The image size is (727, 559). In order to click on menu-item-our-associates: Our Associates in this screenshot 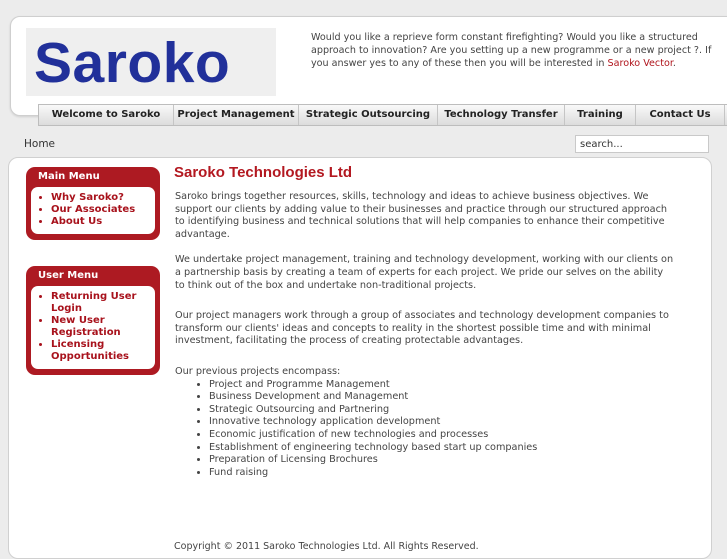, I will do `click(102, 210)`.